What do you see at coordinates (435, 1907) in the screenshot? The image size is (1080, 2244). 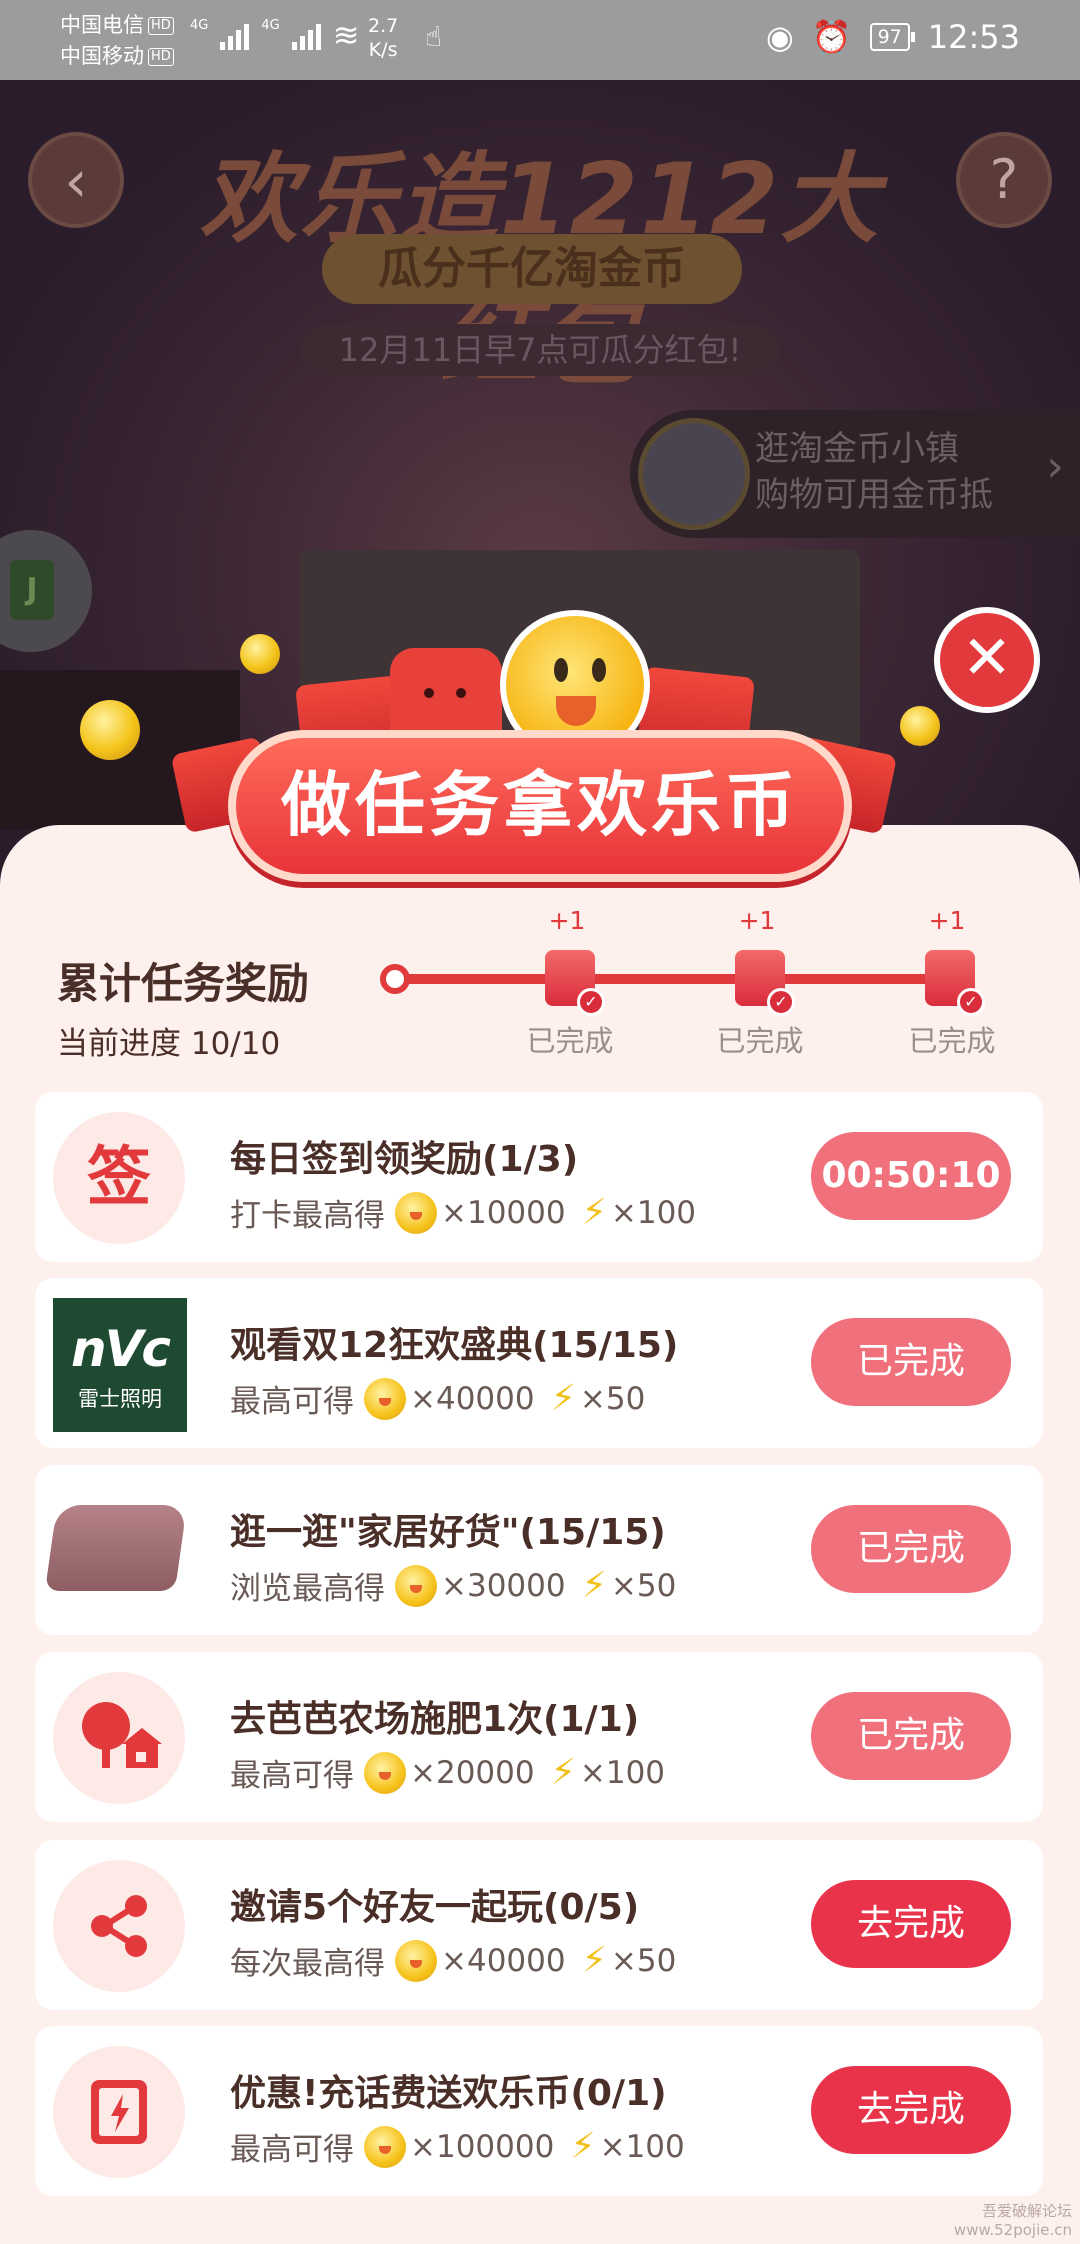 I see `task-title: 邀请5个好友一起玩(0/5)` at bounding box center [435, 1907].